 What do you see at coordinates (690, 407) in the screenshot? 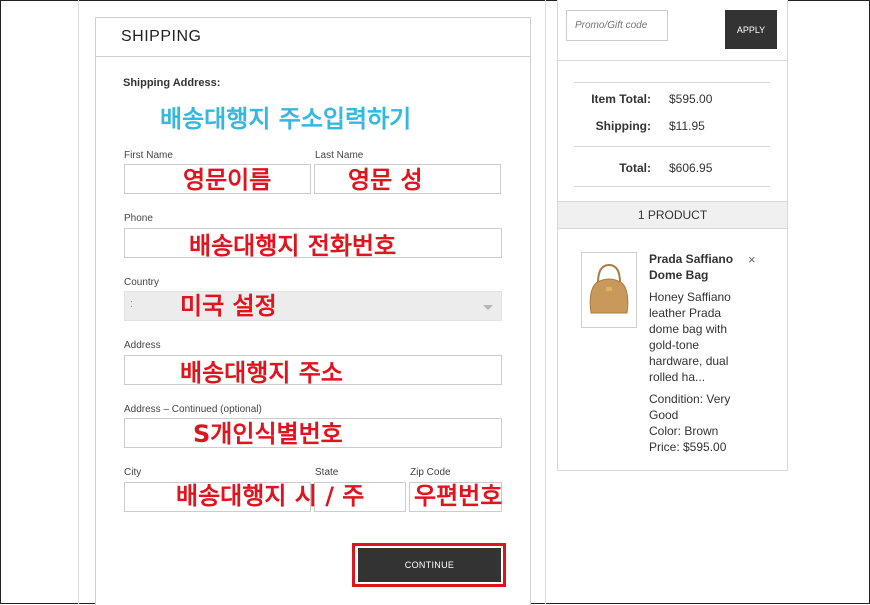
I see `product-condition: Condition: Very Good` at bounding box center [690, 407].